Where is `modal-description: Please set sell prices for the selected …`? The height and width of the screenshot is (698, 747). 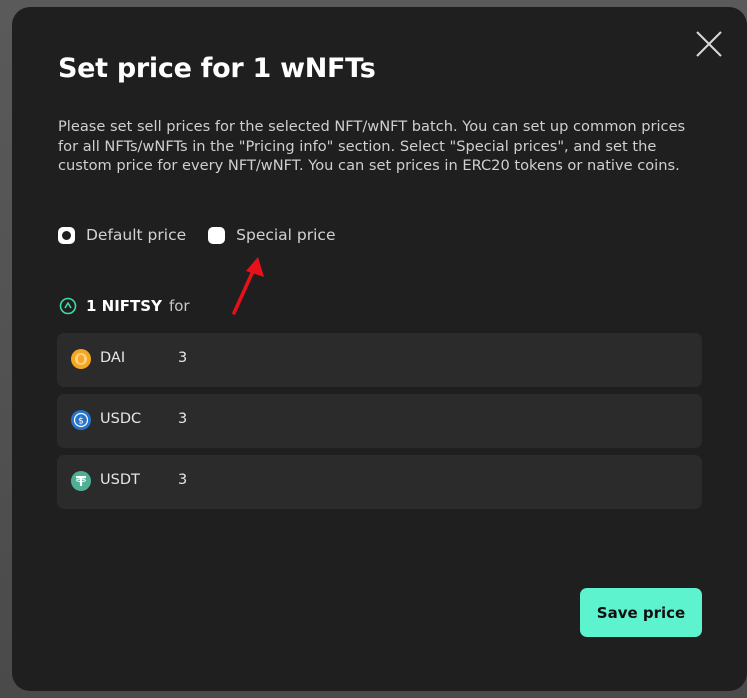
modal-description: Please set sell prices for the selected … is located at coordinates (372, 146).